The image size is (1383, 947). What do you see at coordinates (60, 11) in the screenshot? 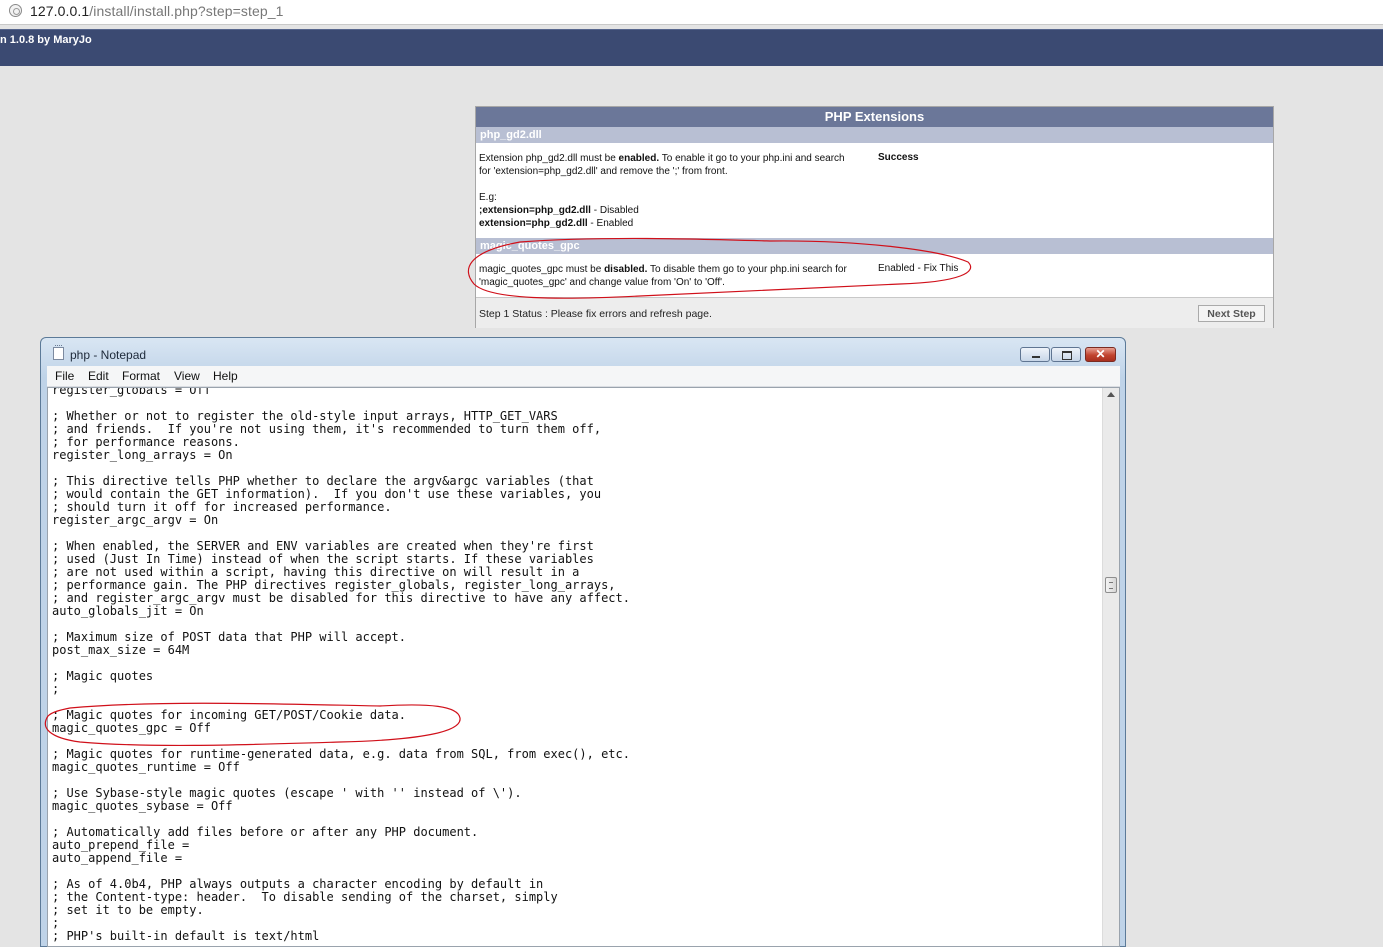
I see `url-host: 127.0.0.1` at bounding box center [60, 11].